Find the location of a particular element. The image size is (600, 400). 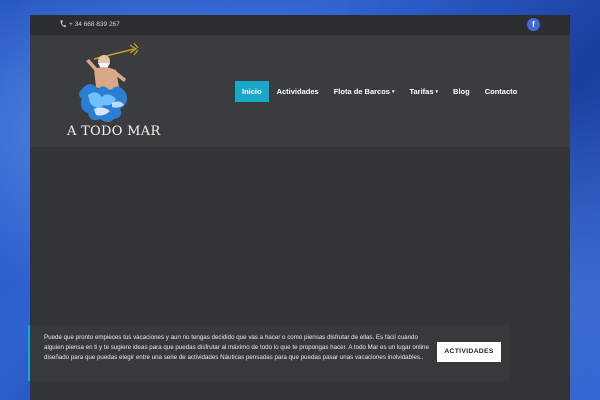

logo-text: A TODO MAR is located at coordinates (114, 131).